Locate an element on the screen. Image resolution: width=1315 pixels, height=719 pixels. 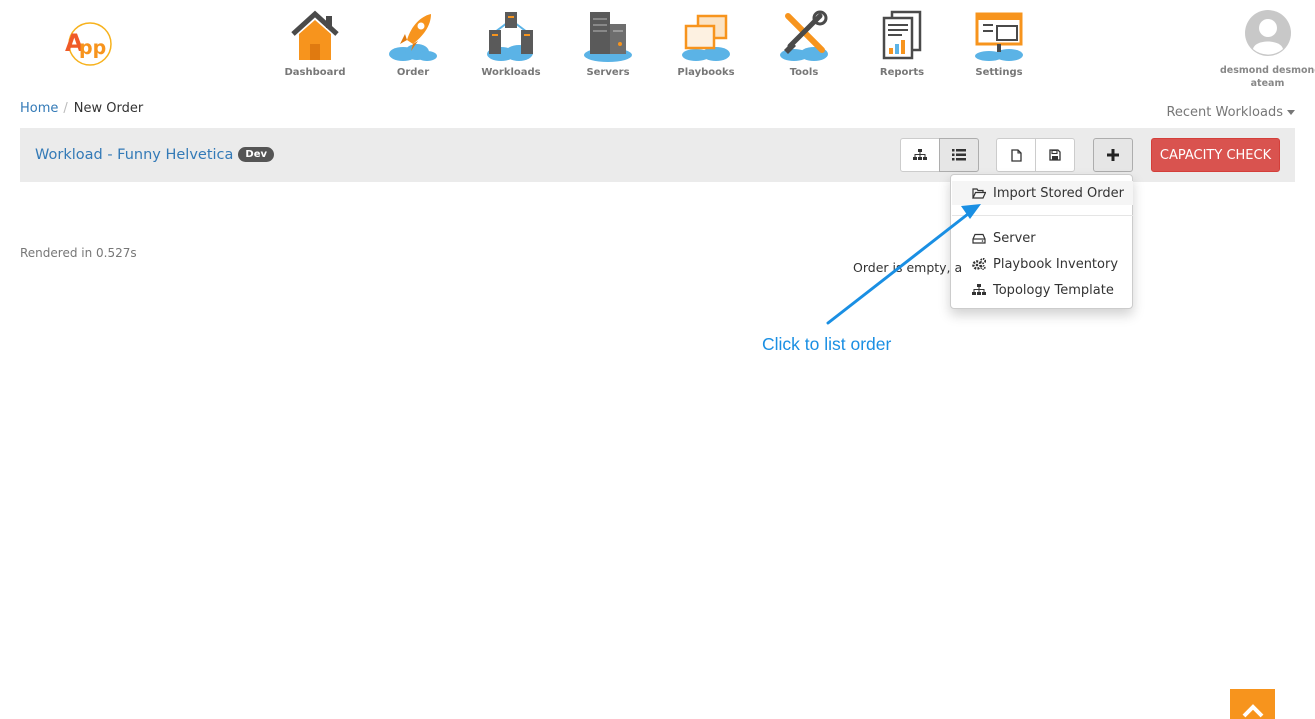
nav-dashboard: Dashboard is located at coordinates (315, 46).